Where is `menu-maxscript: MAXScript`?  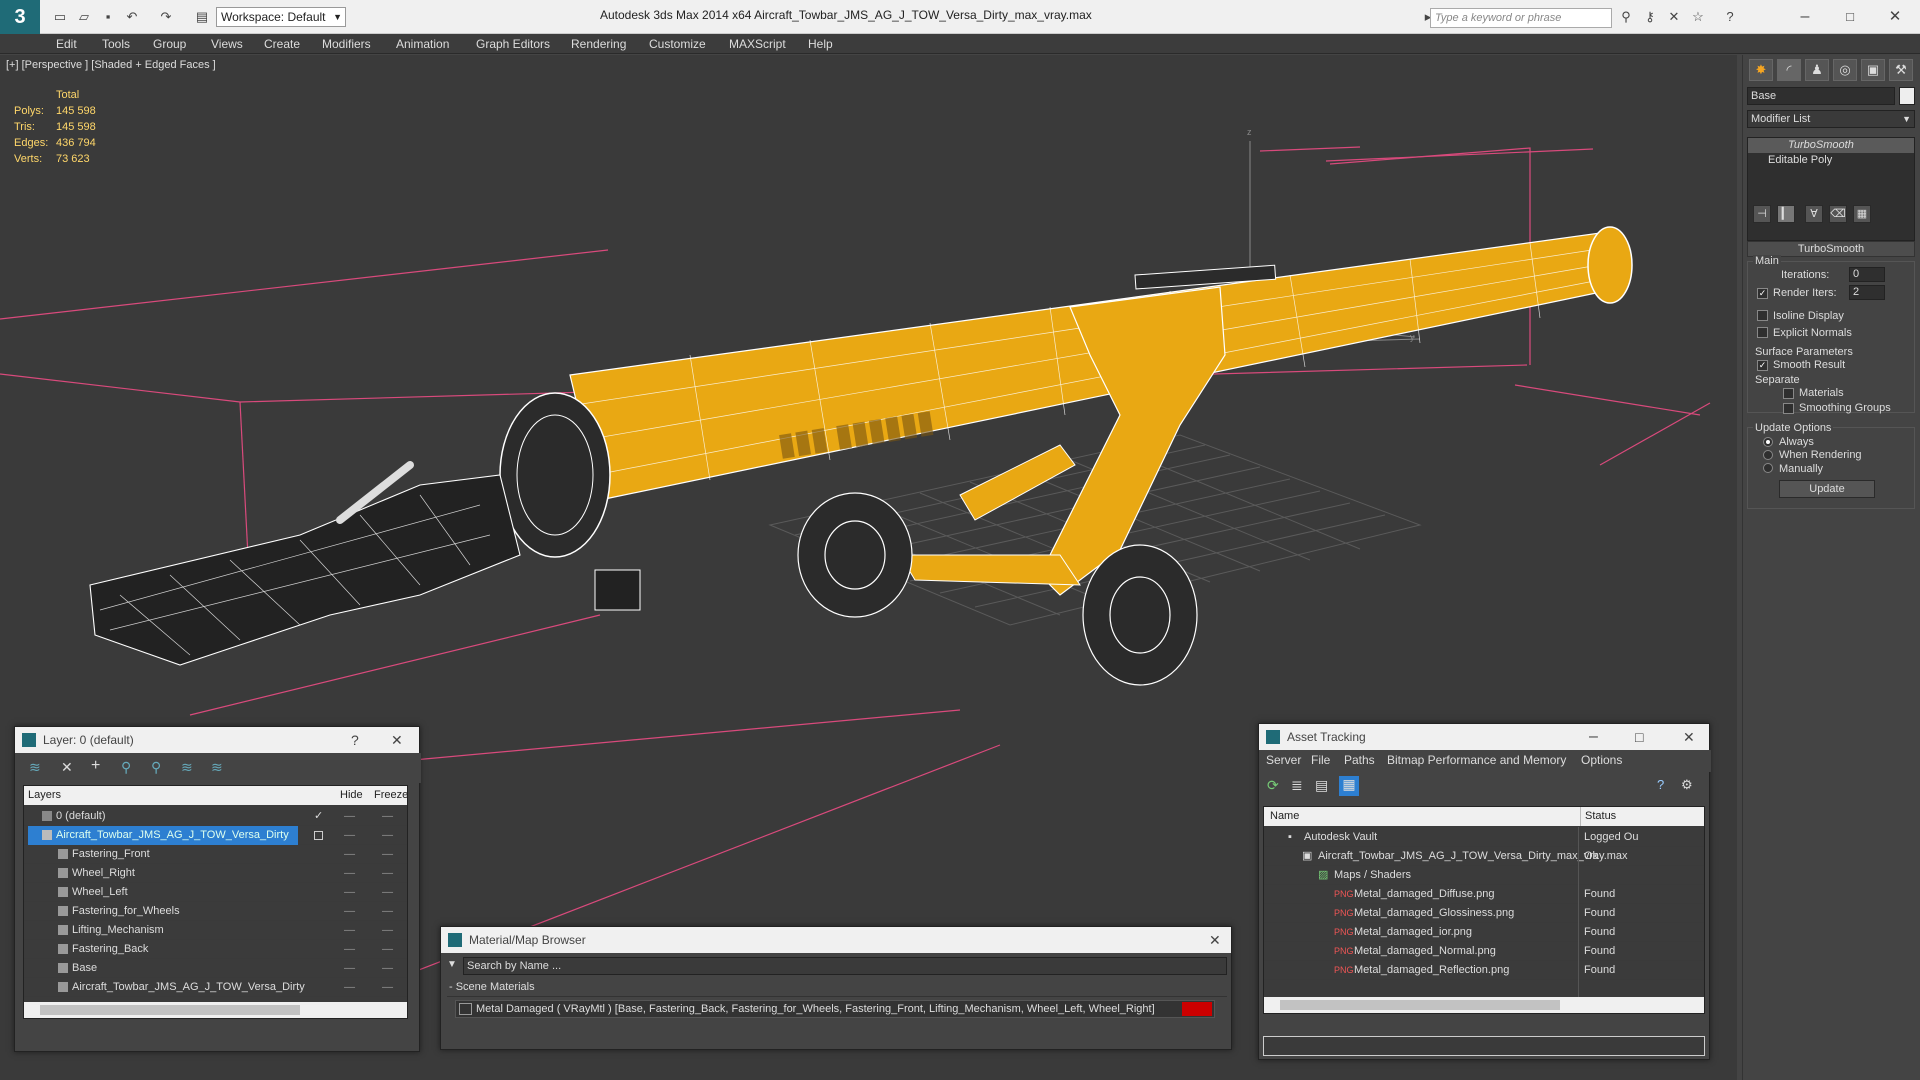
menu-maxscript: MAXScript is located at coordinates (757, 44).